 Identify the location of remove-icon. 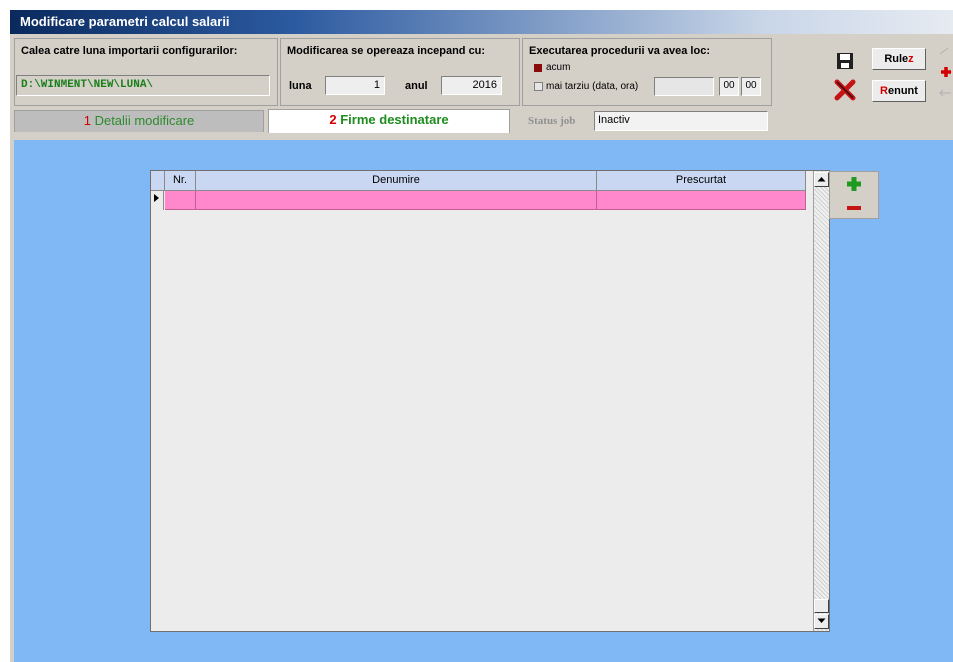
(854, 208).